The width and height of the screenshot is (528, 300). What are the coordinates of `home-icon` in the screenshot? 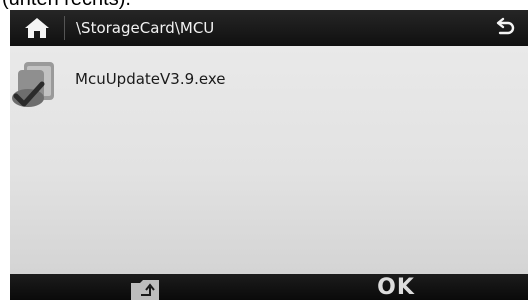 It's located at (37, 28).